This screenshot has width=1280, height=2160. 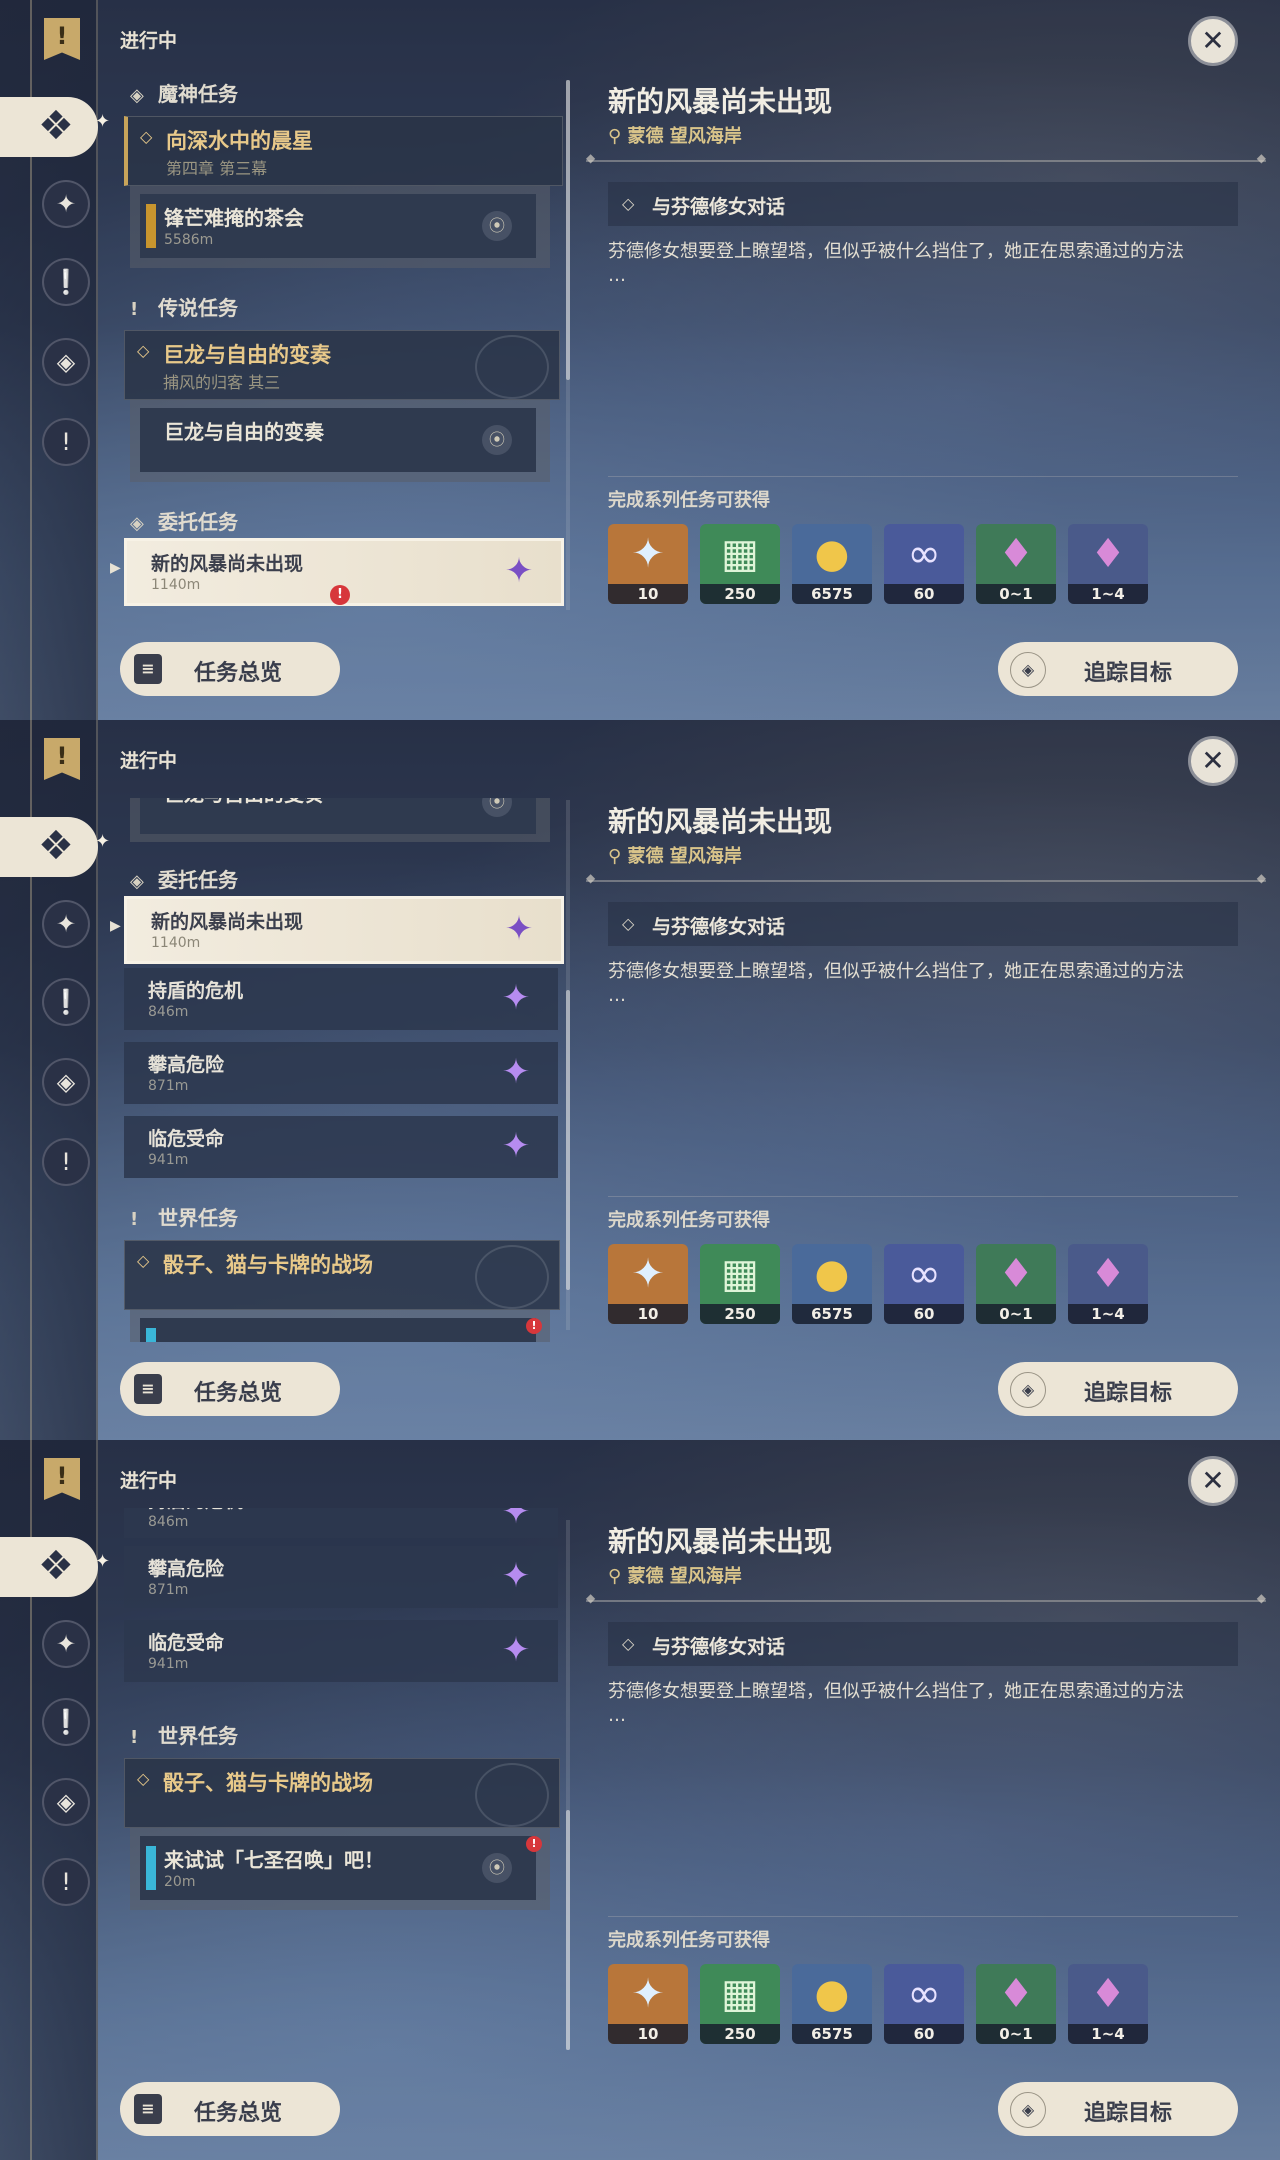 I want to click on status-label: 进行中, so click(x=149, y=1481).